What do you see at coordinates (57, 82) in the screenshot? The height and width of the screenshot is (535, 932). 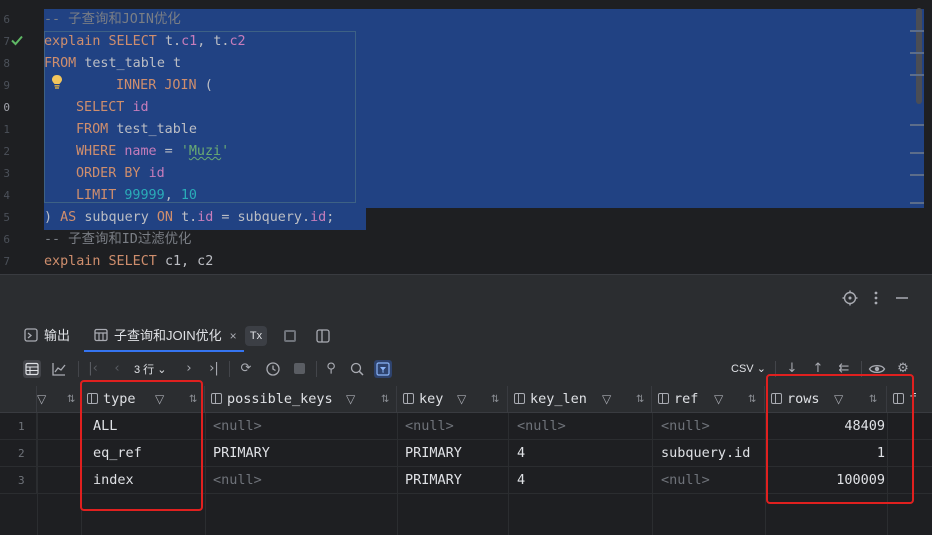 I see `lightbulb-icon` at bounding box center [57, 82].